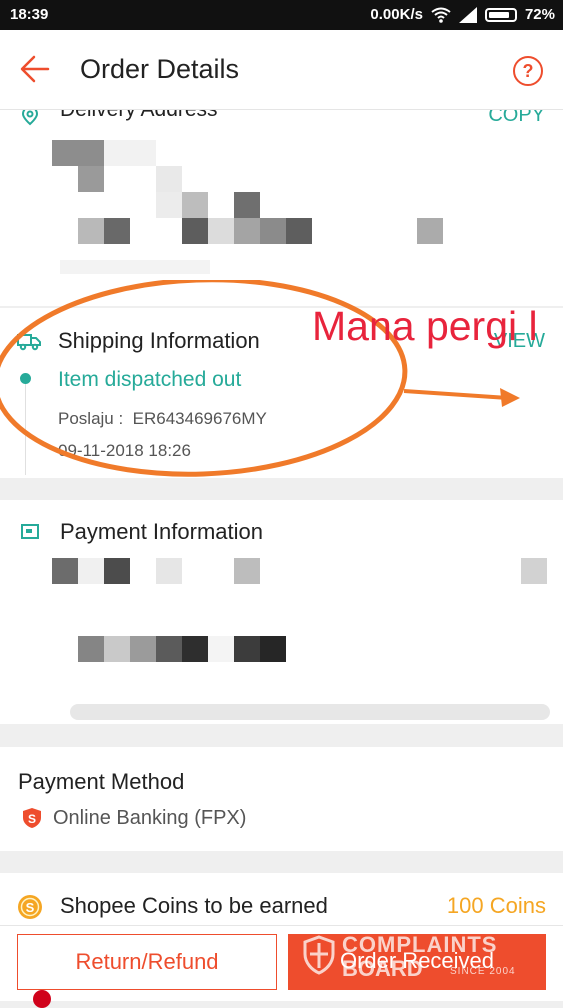 This screenshot has height=1008, width=563. Describe the element at coordinates (441, 15) in the screenshot. I see `wifi-icon` at that location.